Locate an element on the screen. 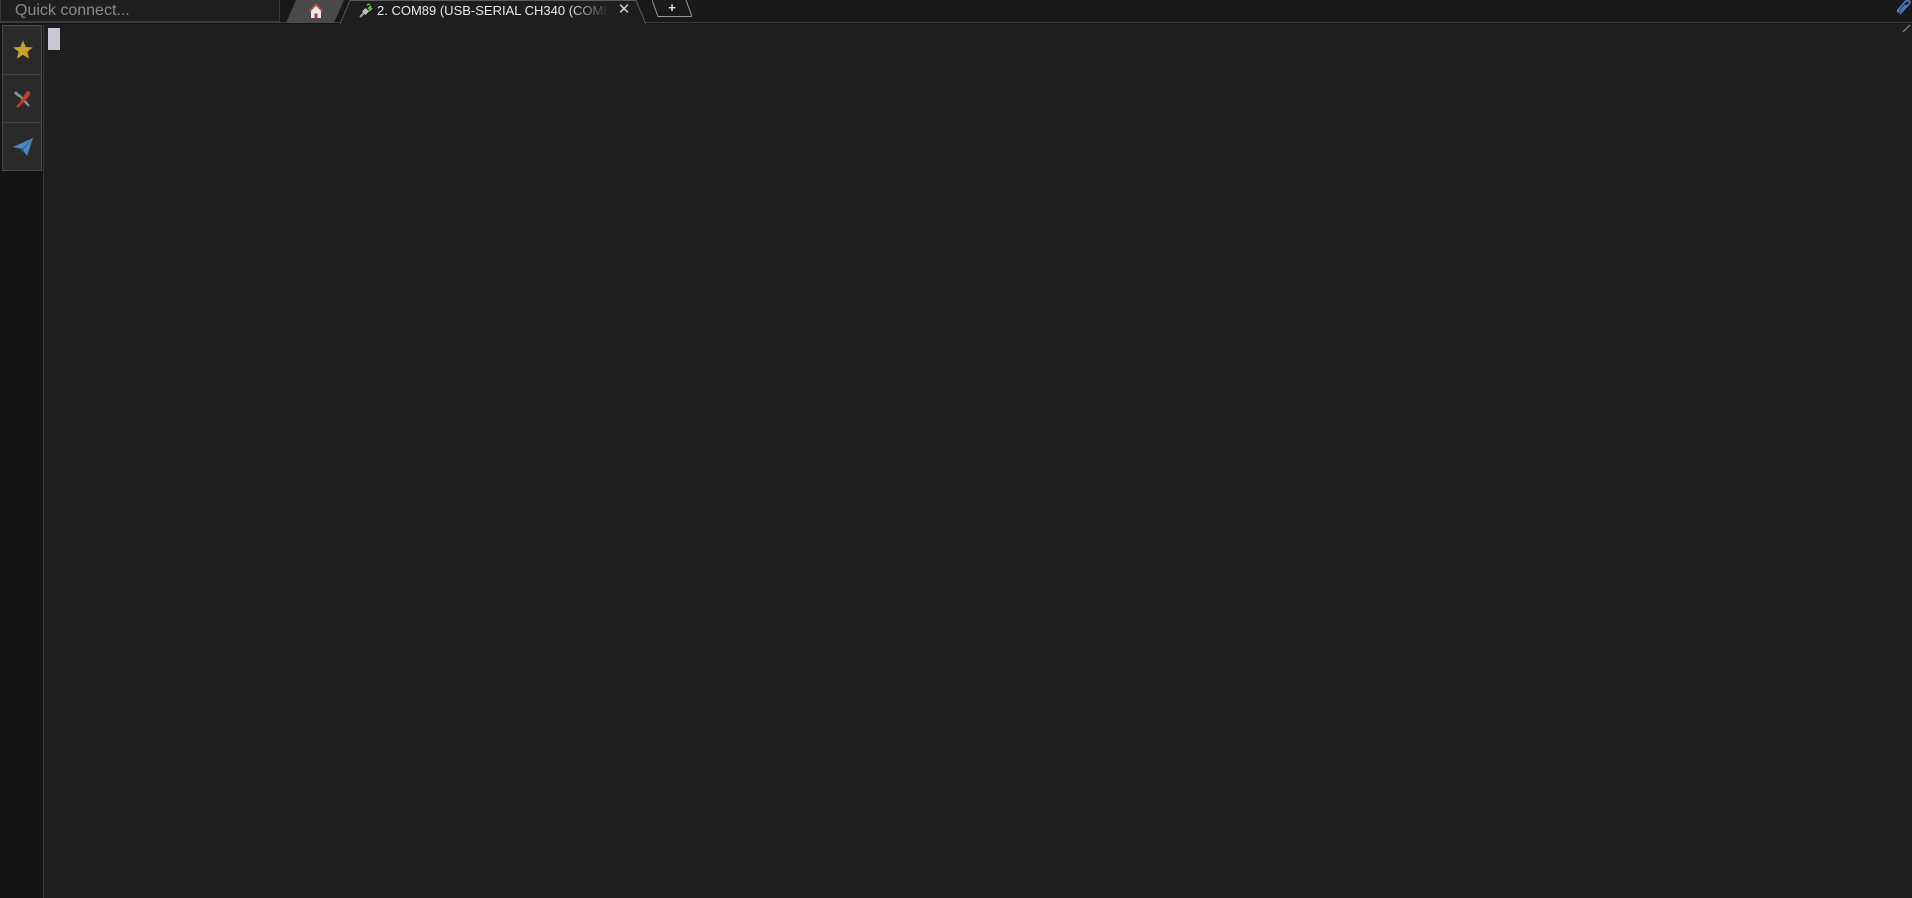  tab-home is located at coordinates (315, 11).